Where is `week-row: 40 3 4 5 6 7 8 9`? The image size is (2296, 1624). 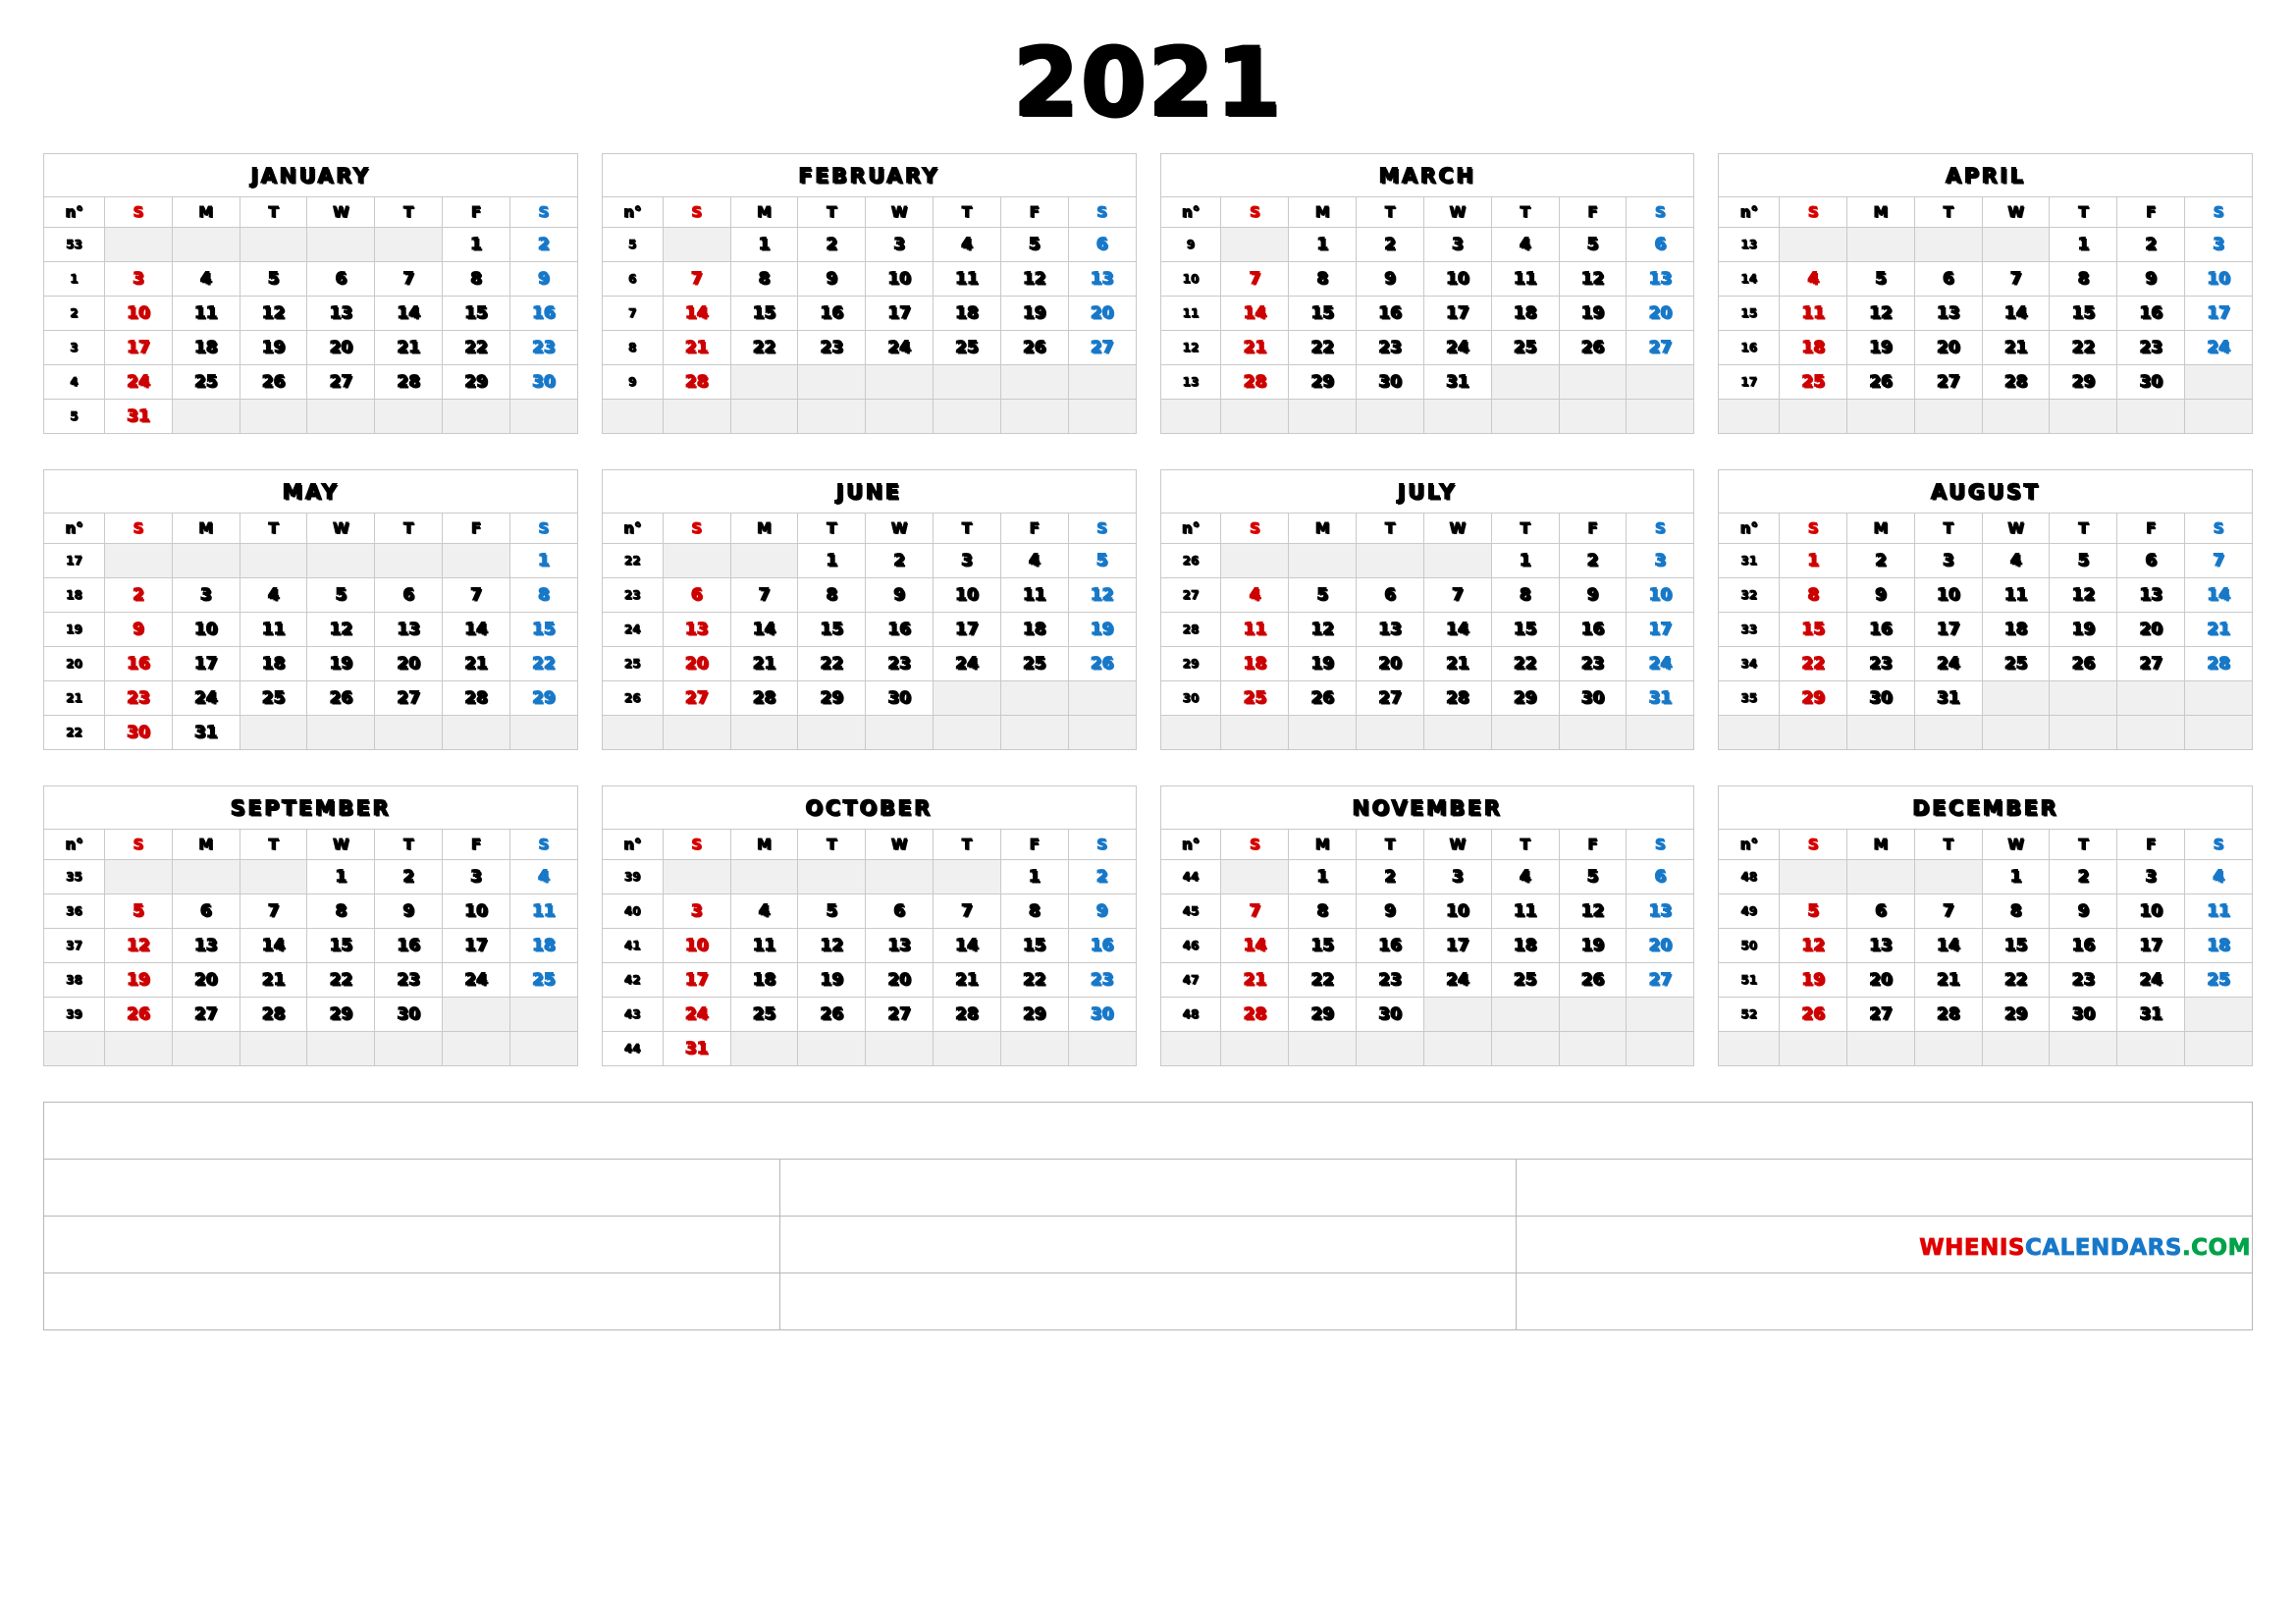
week-row: 40 3 4 5 6 7 8 9 is located at coordinates (869, 911).